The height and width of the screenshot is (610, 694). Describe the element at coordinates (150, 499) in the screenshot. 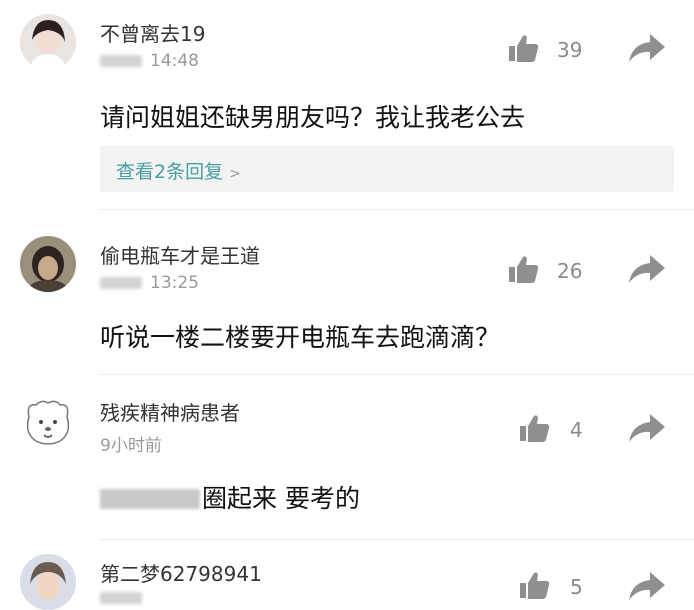

I see `blurred-text` at that location.